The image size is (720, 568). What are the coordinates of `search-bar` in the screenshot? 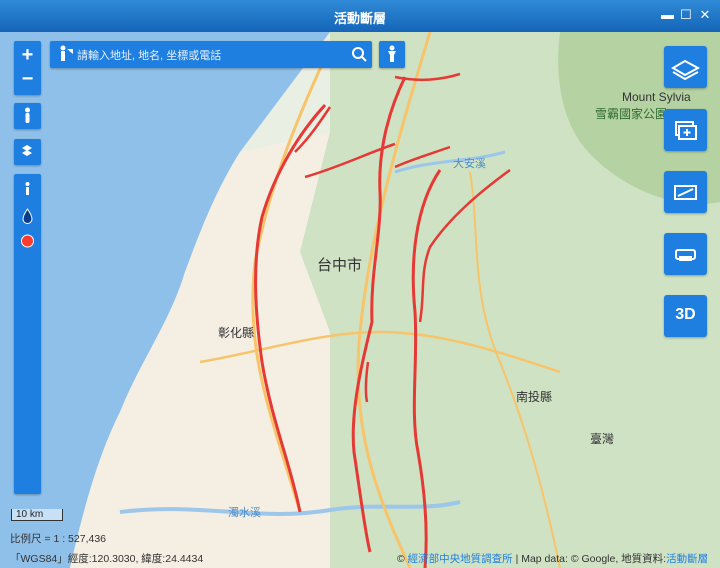 It's located at (211, 54).